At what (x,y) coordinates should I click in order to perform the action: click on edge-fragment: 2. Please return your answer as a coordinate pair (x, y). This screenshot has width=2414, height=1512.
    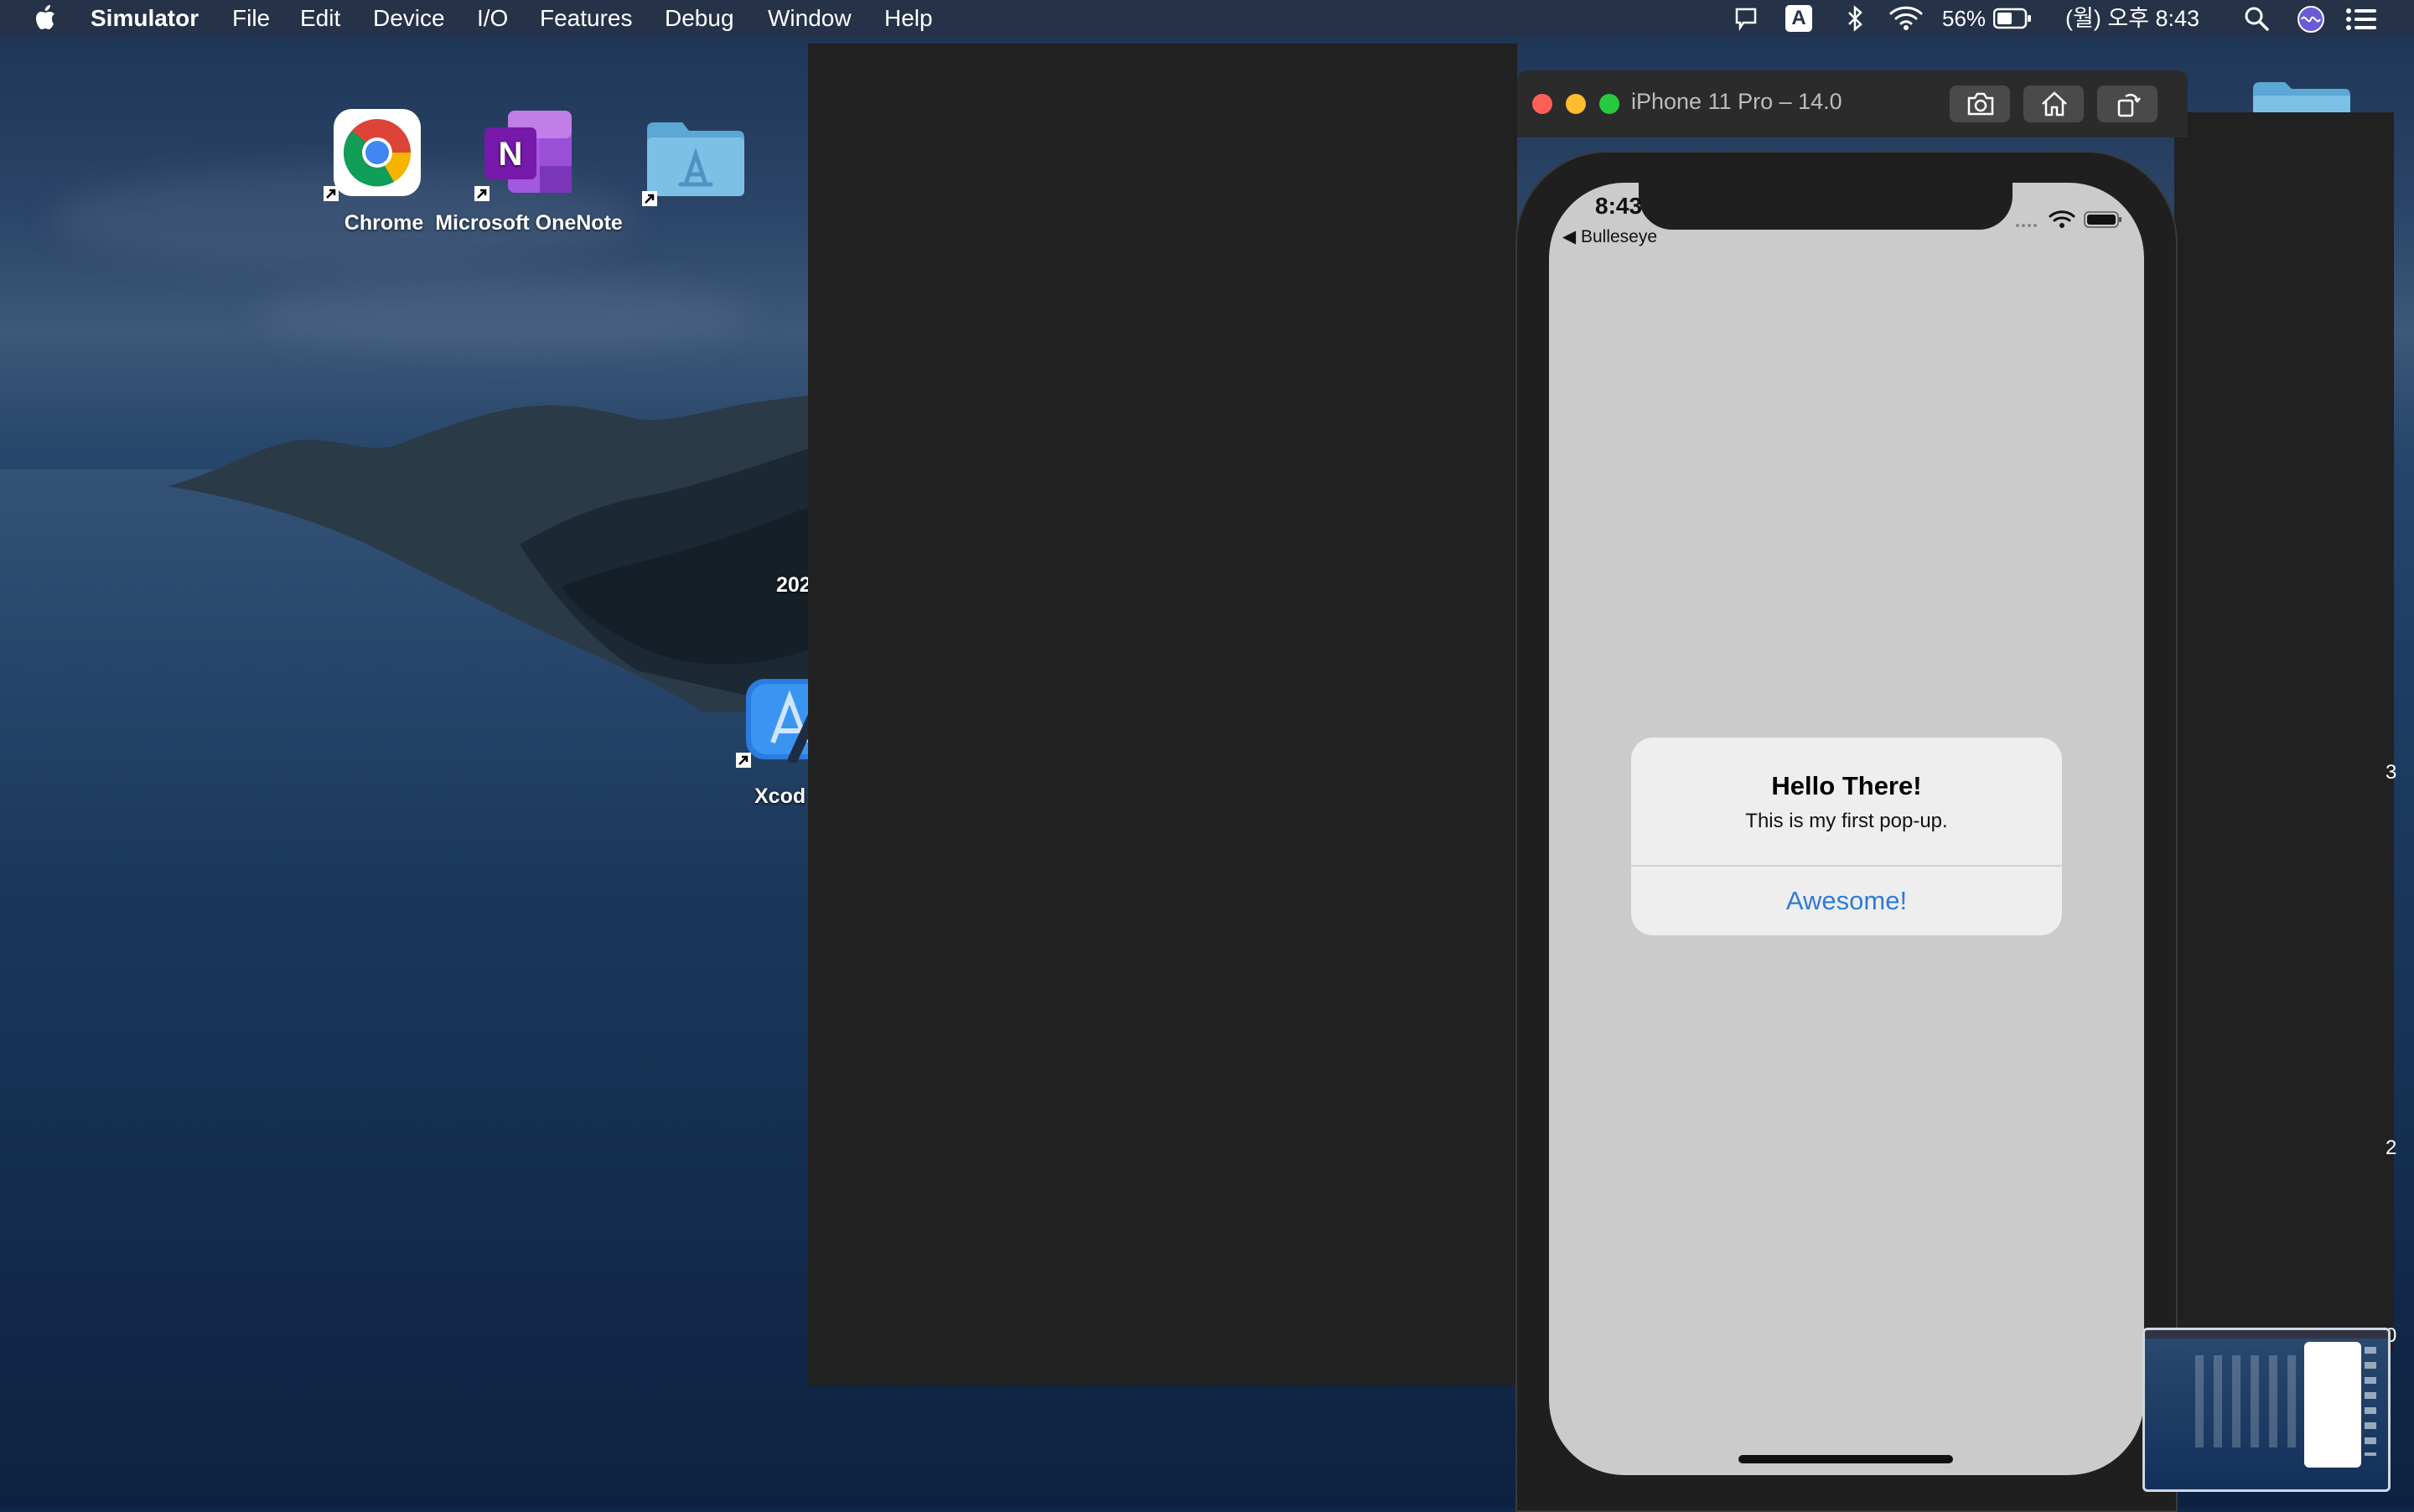
    Looking at the image, I should click on (2392, 1148).